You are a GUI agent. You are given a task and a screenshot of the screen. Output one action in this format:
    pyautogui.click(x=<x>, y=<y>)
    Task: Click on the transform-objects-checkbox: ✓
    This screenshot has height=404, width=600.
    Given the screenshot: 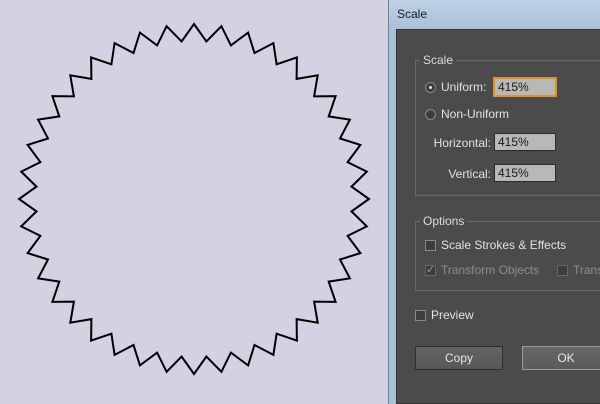 What is the action you would take?
    pyautogui.click(x=430, y=270)
    